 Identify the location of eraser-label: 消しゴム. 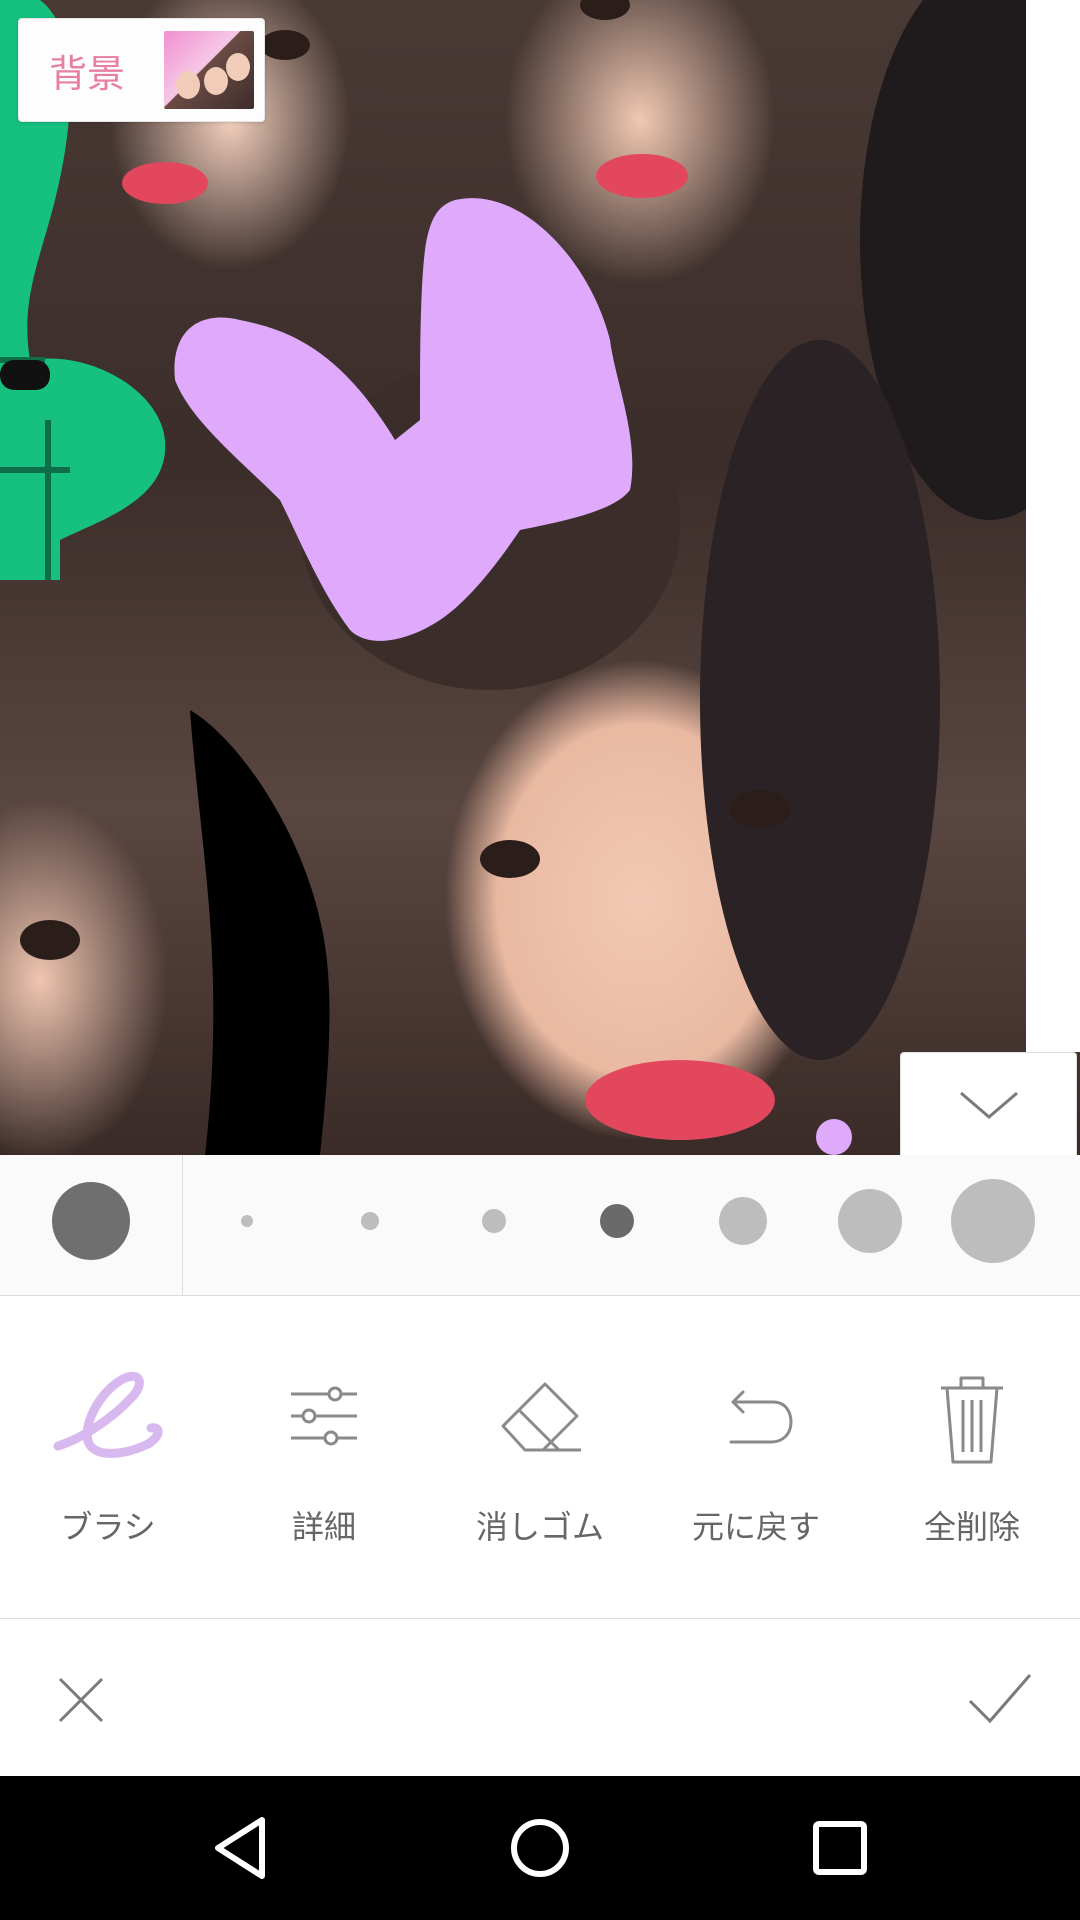
(539, 1527).